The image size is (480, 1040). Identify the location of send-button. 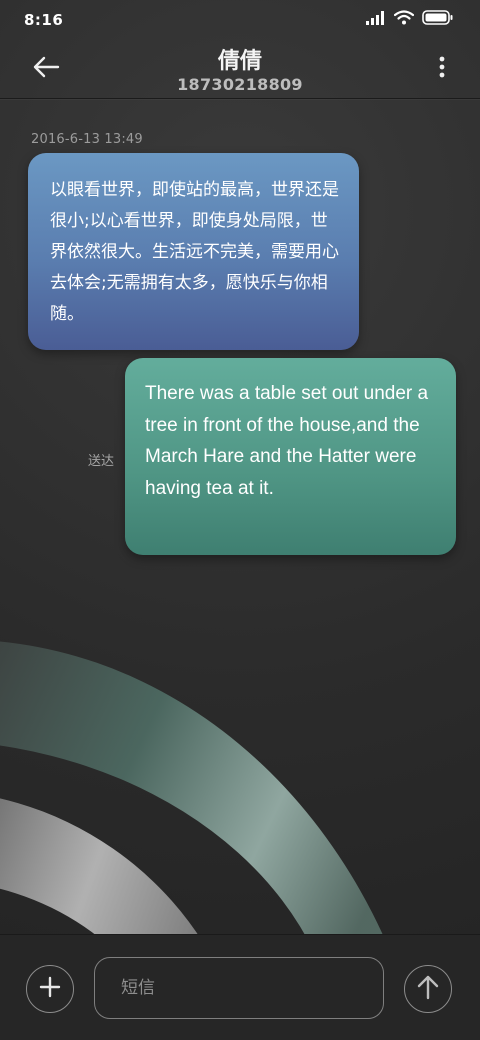
(428, 989).